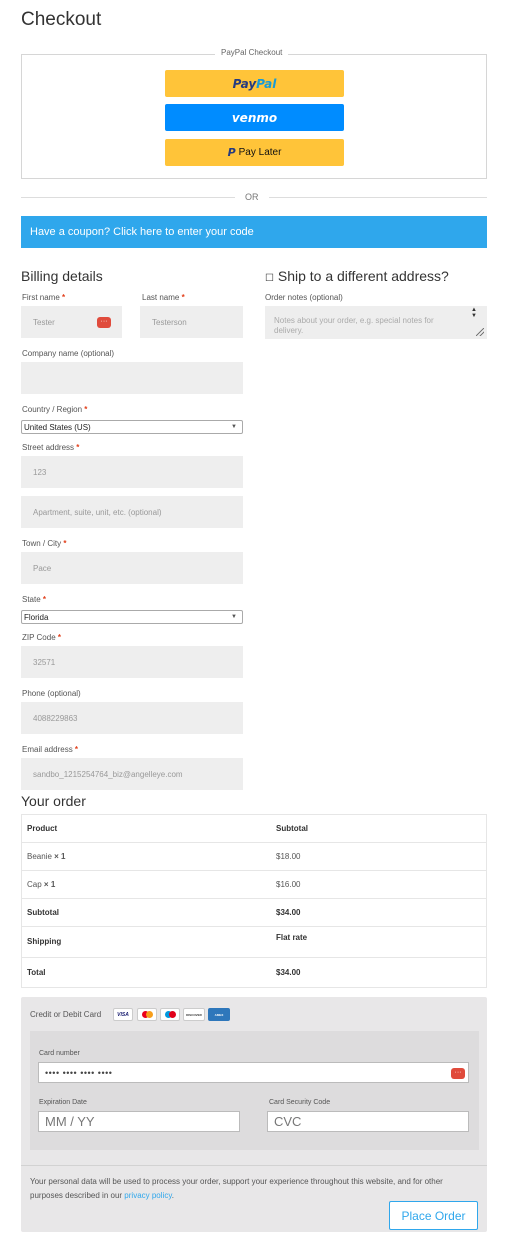  What do you see at coordinates (57, 427) in the screenshot?
I see `country-value: United States (US)` at bounding box center [57, 427].